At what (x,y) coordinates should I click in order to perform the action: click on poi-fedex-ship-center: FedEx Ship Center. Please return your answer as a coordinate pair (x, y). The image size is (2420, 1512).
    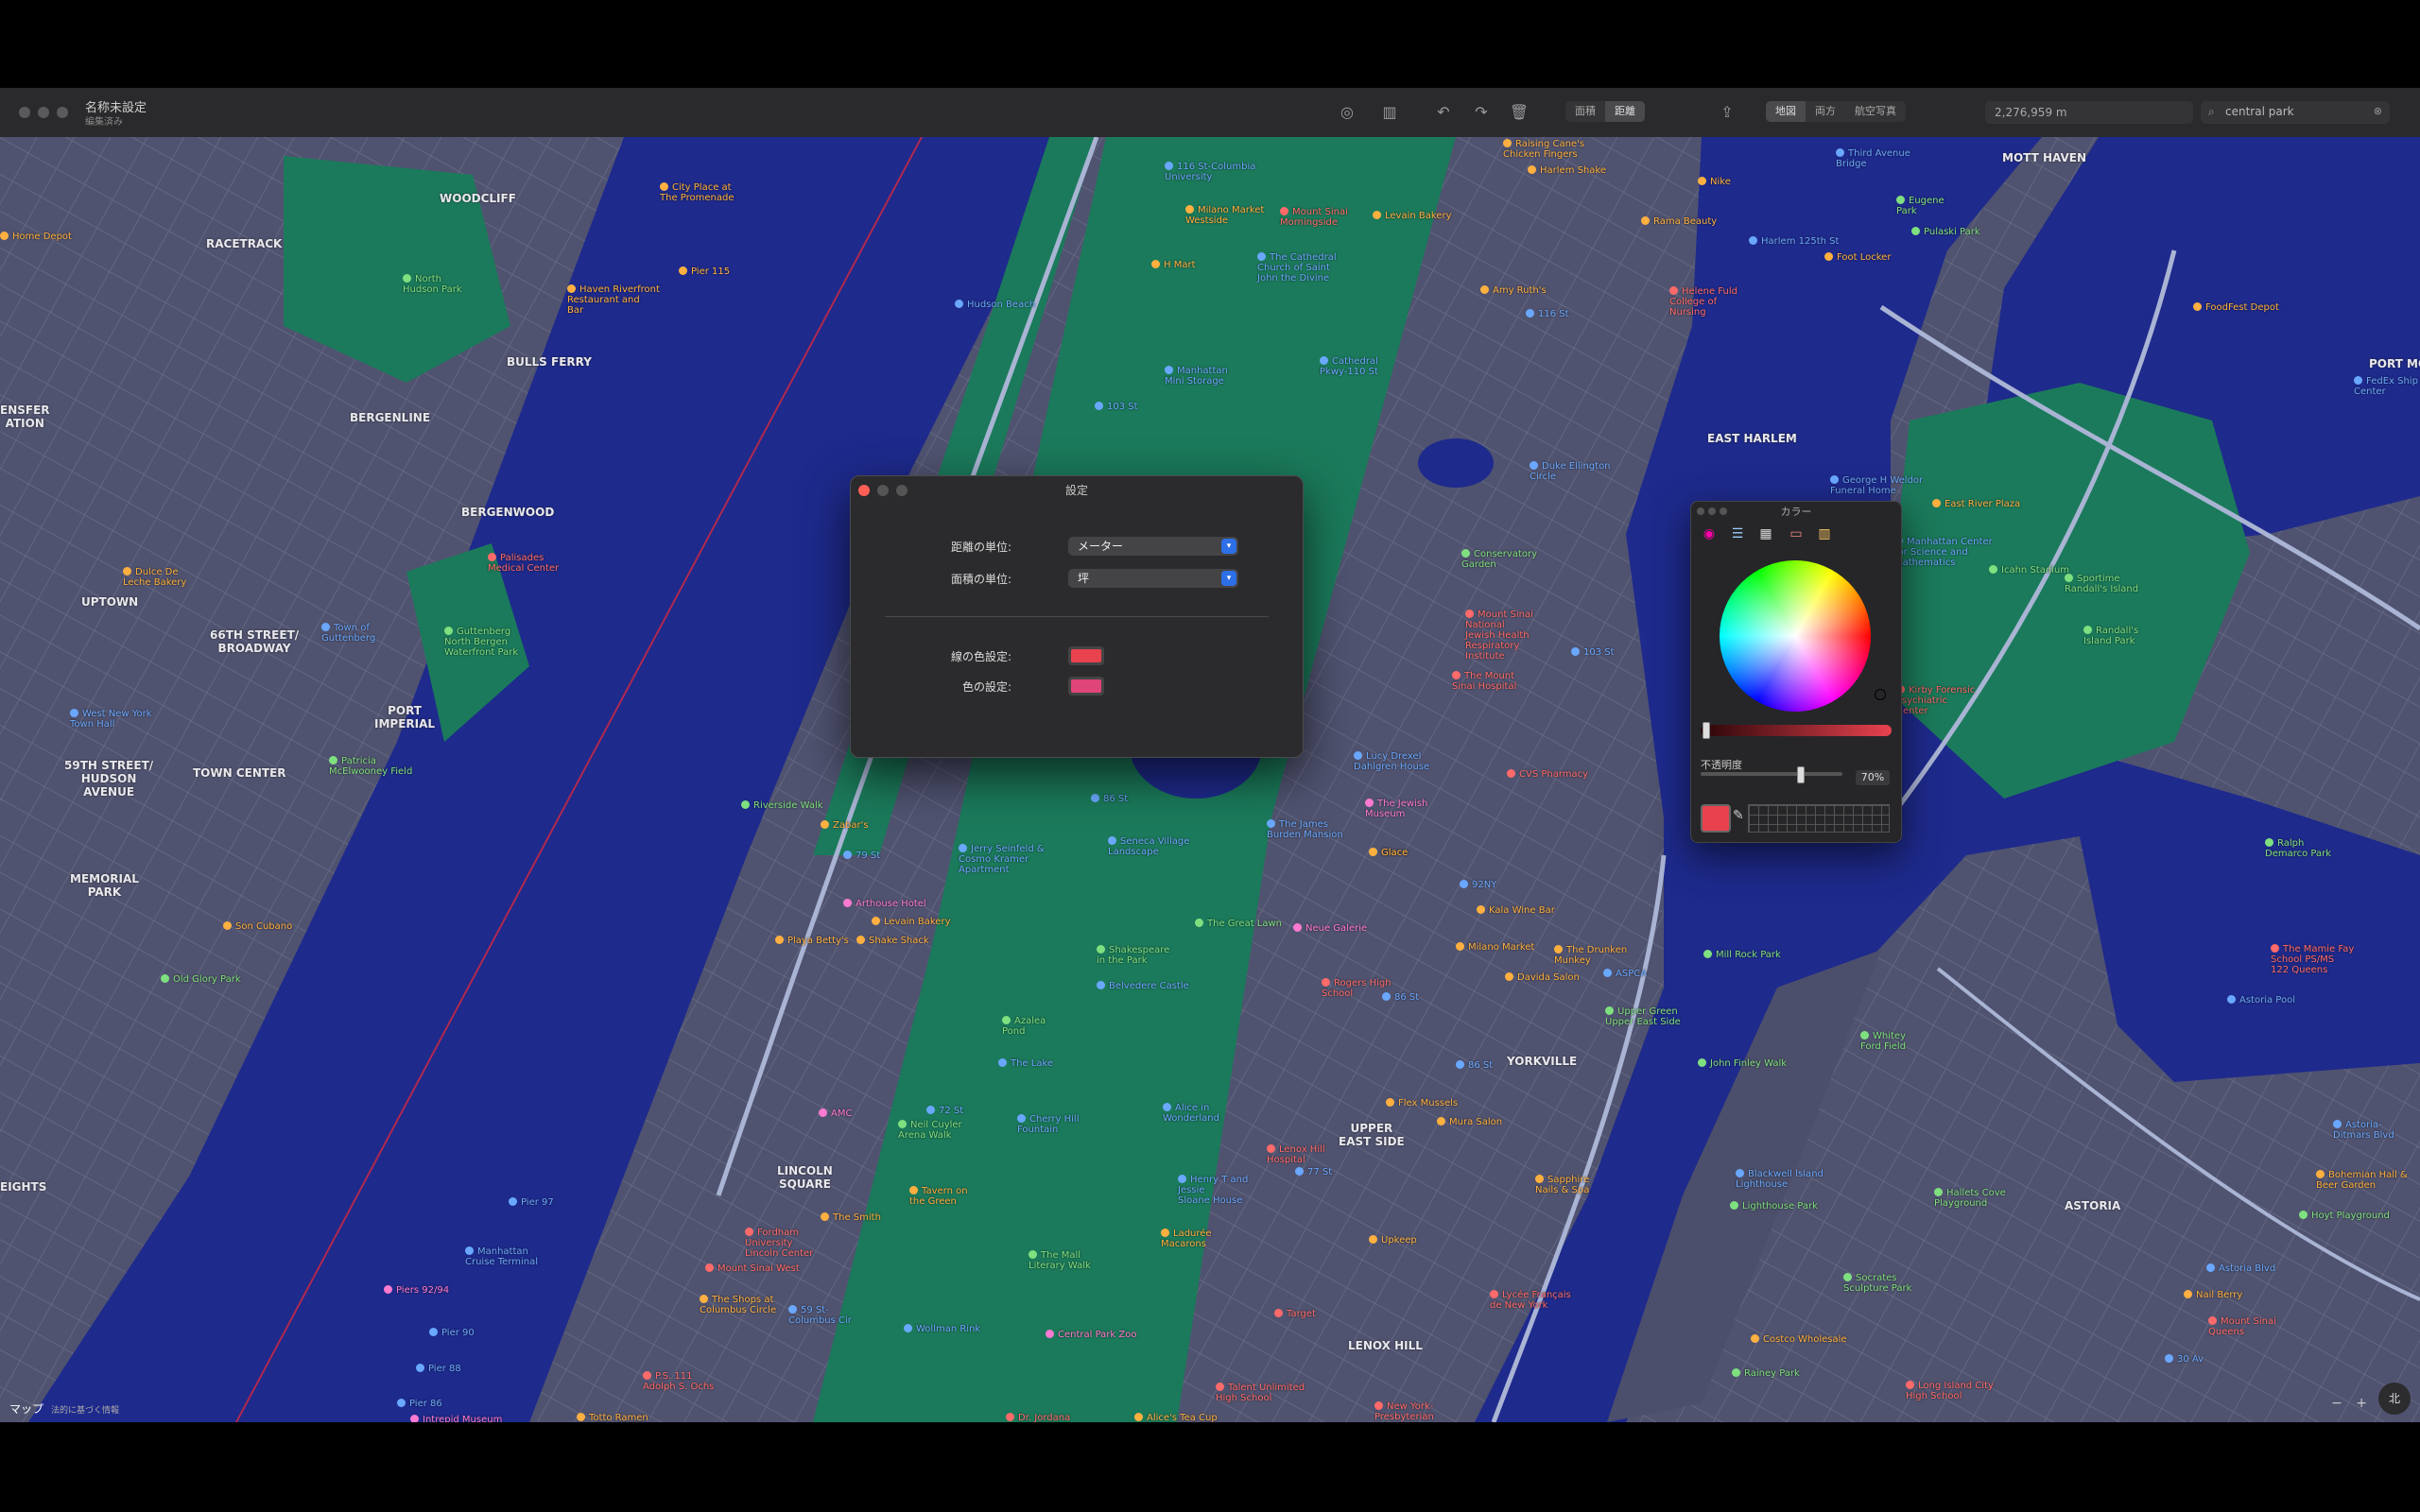
    Looking at the image, I should click on (2386, 386).